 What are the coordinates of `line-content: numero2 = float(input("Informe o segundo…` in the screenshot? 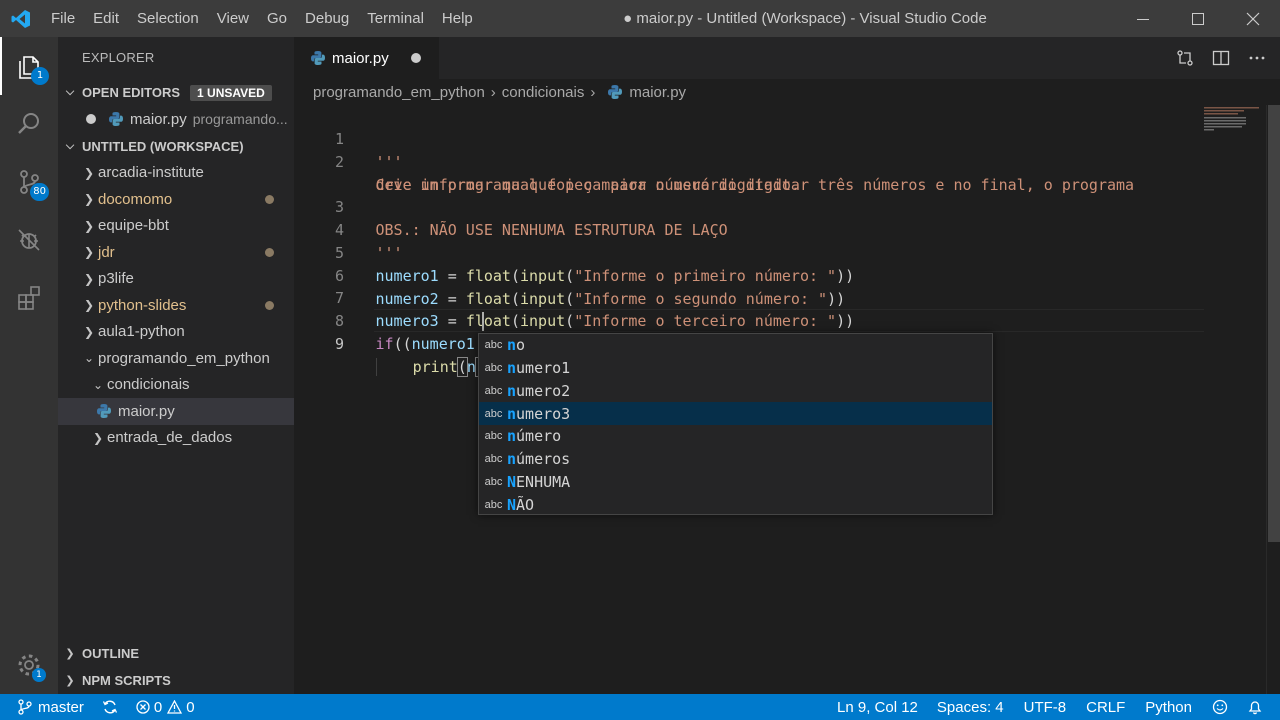 It's located at (610, 298).